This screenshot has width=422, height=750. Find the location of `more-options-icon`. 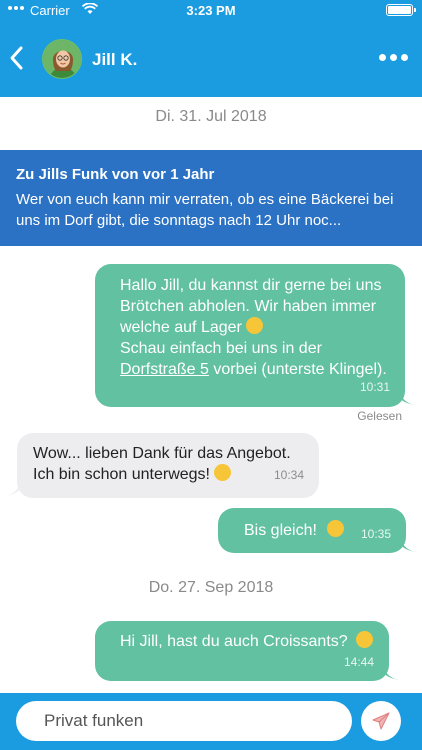

more-options-icon is located at coordinates (393, 57).